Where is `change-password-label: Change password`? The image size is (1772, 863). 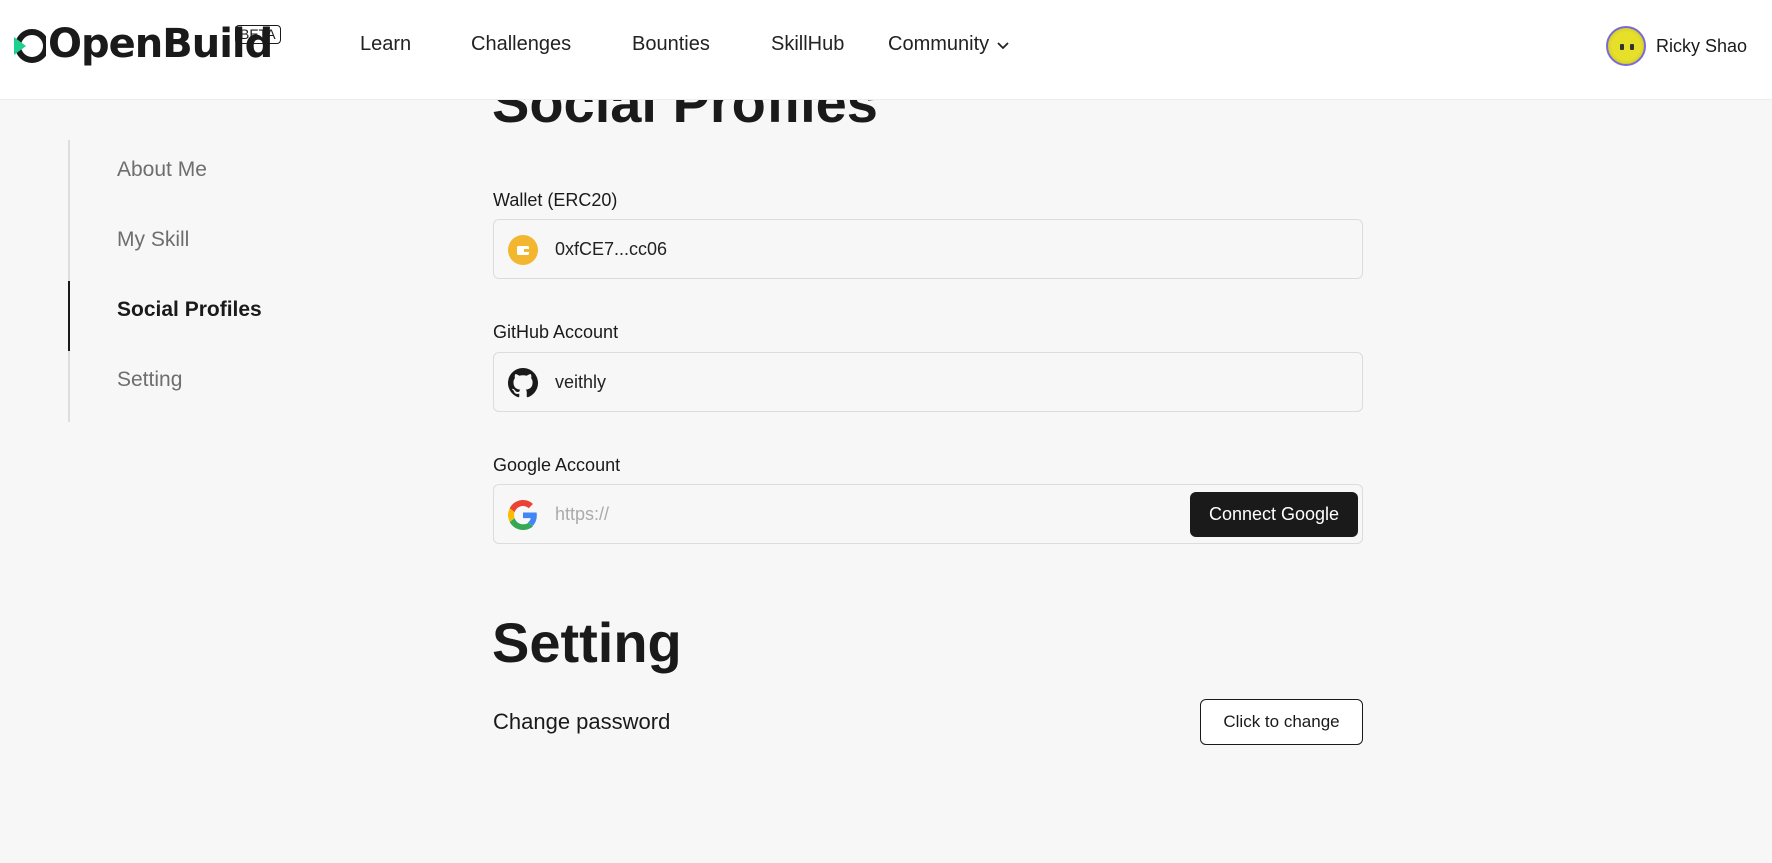
change-password-label: Change password is located at coordinates (582, 721).